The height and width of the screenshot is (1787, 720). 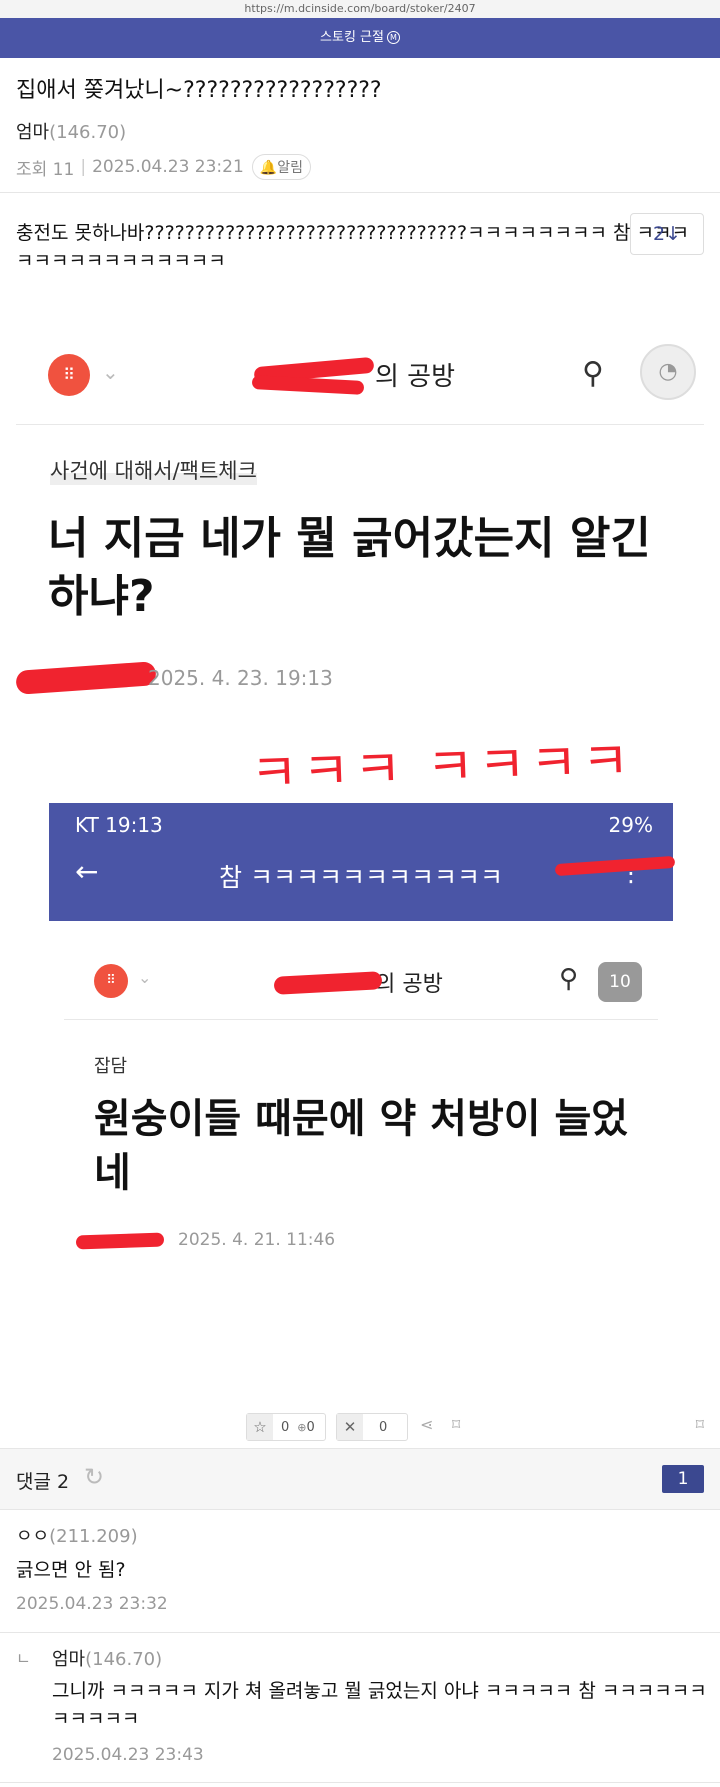 I want to click on comment-date: 2025.04.23 23:32, so click(x=92, y=1604).